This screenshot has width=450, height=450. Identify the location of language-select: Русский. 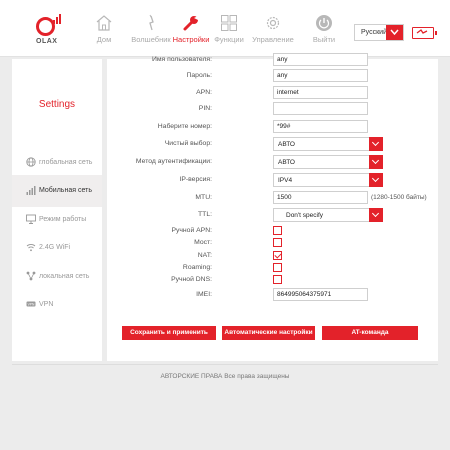
(379, 32).